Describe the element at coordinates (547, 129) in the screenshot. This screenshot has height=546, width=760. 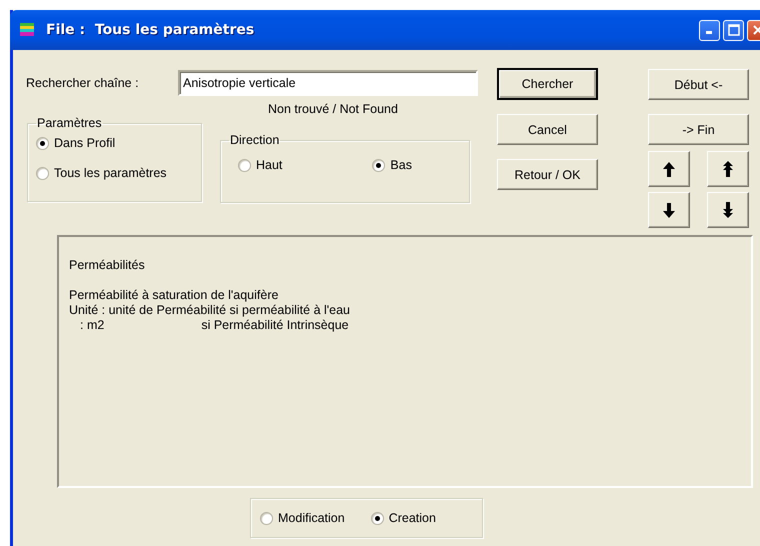
I see `action-button: Cancel` at that location.